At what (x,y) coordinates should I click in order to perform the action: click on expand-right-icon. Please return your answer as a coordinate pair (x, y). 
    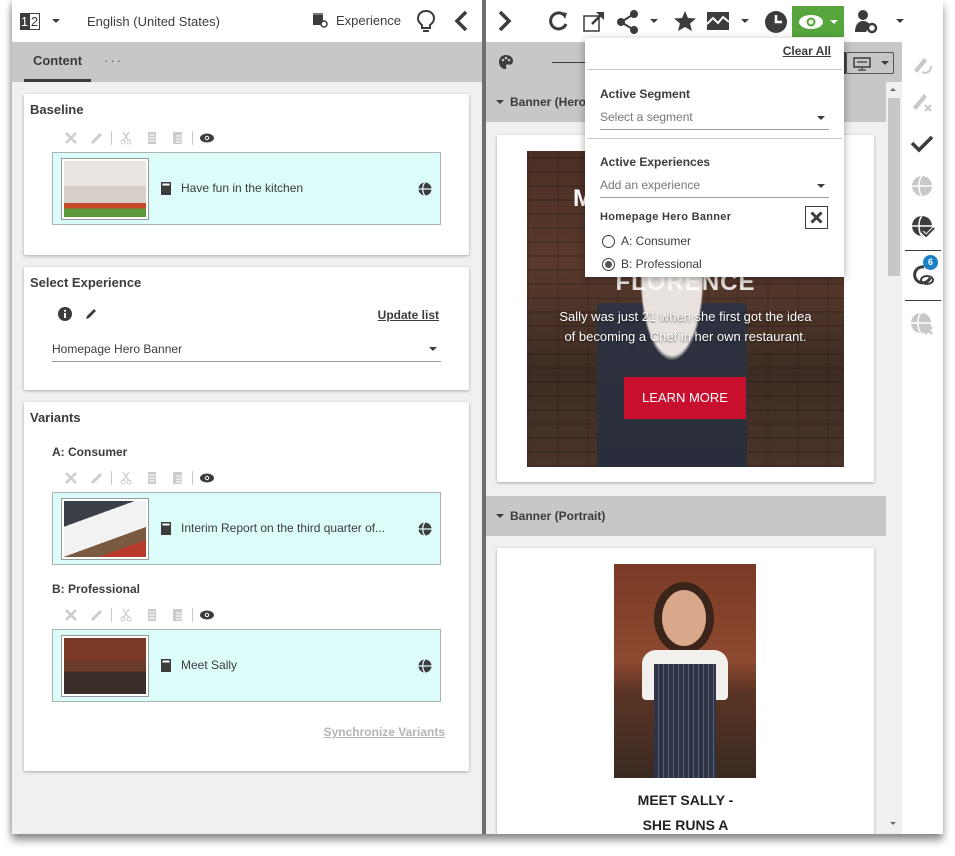
    Looking at the image, I should click on (505, 21).